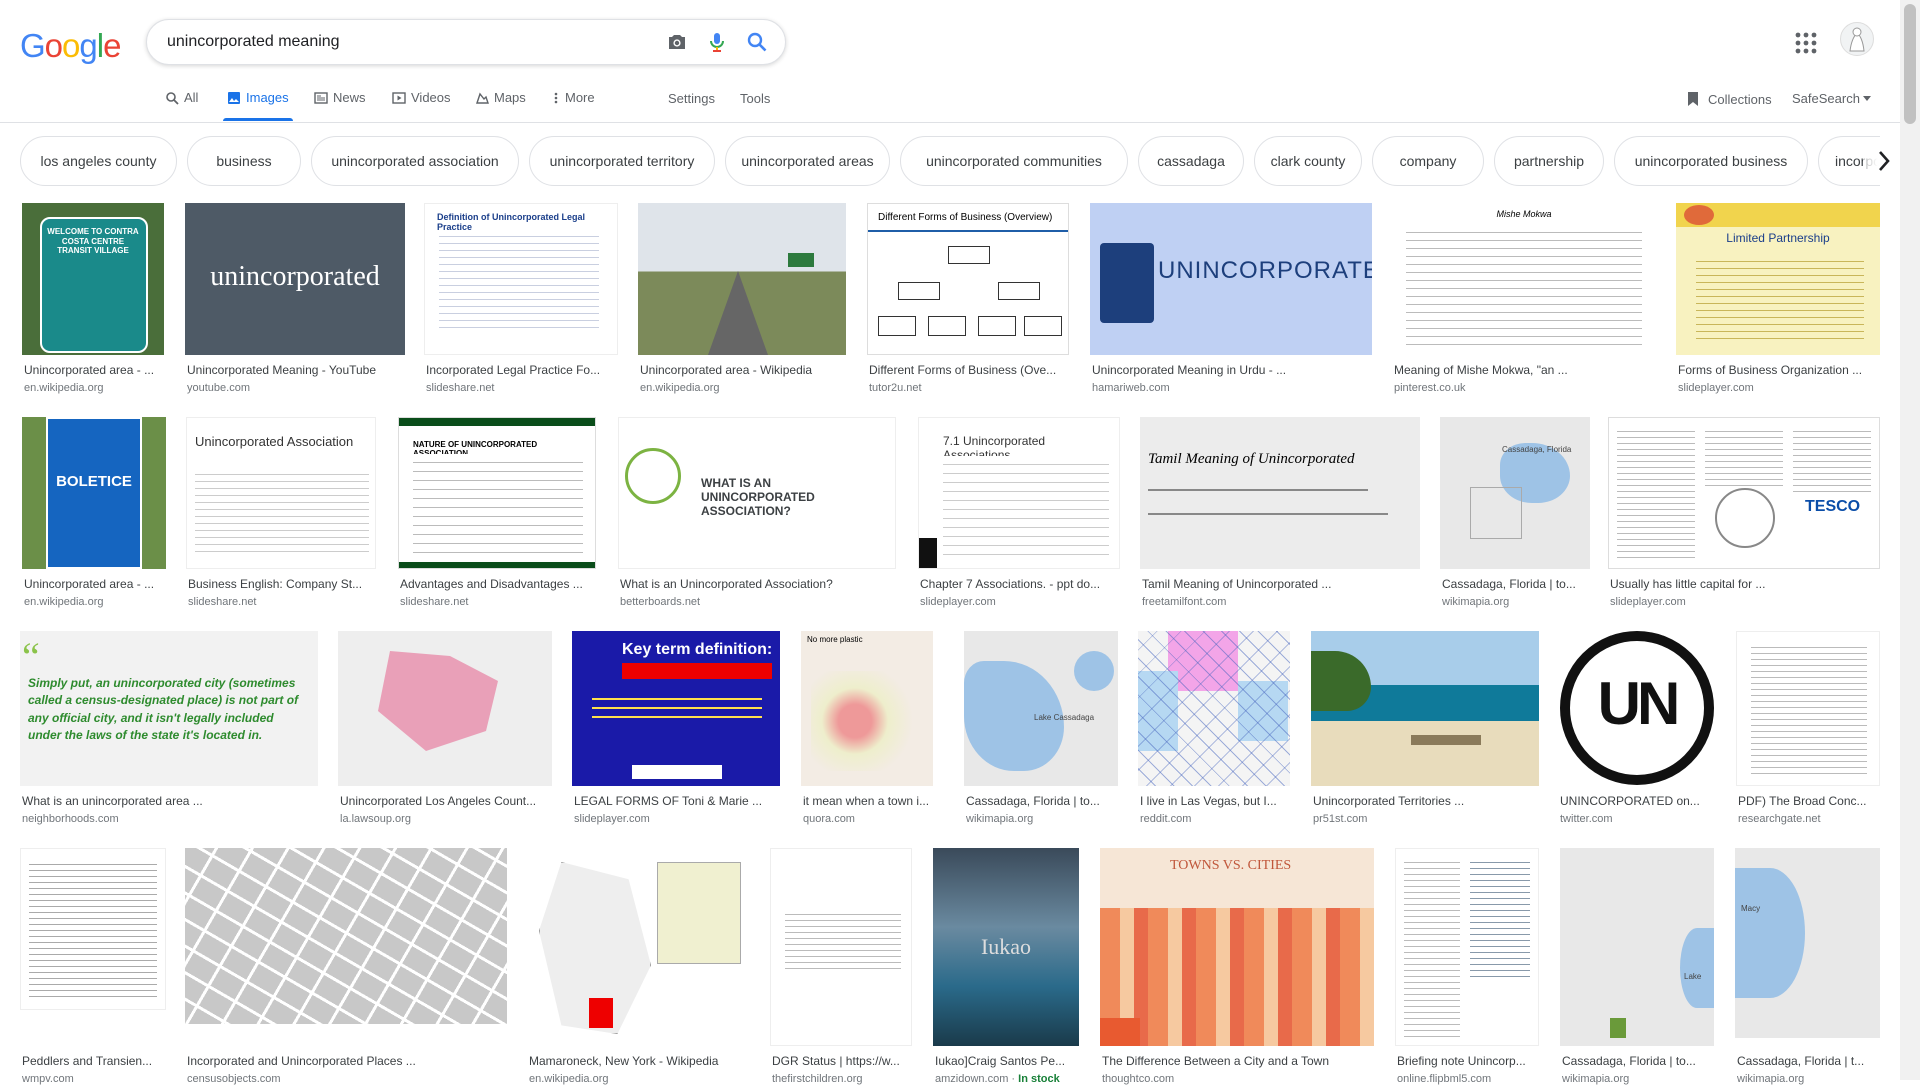  Describe the element at coordinates (1537, 449) in the screenshot. I see `thumb-text: Cassadaga, Florida` at that location.